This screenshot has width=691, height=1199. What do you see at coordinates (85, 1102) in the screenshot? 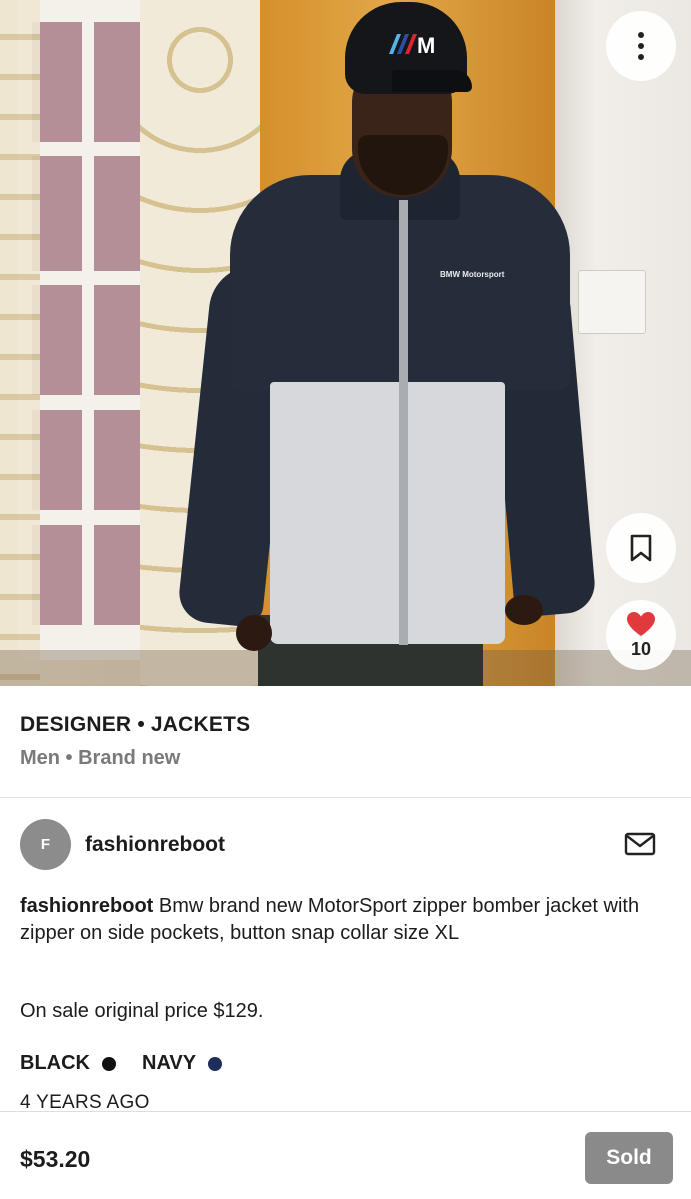
I see `listing-timestamp: 4 YEARS AGO` at bounding box center [85, 1102].